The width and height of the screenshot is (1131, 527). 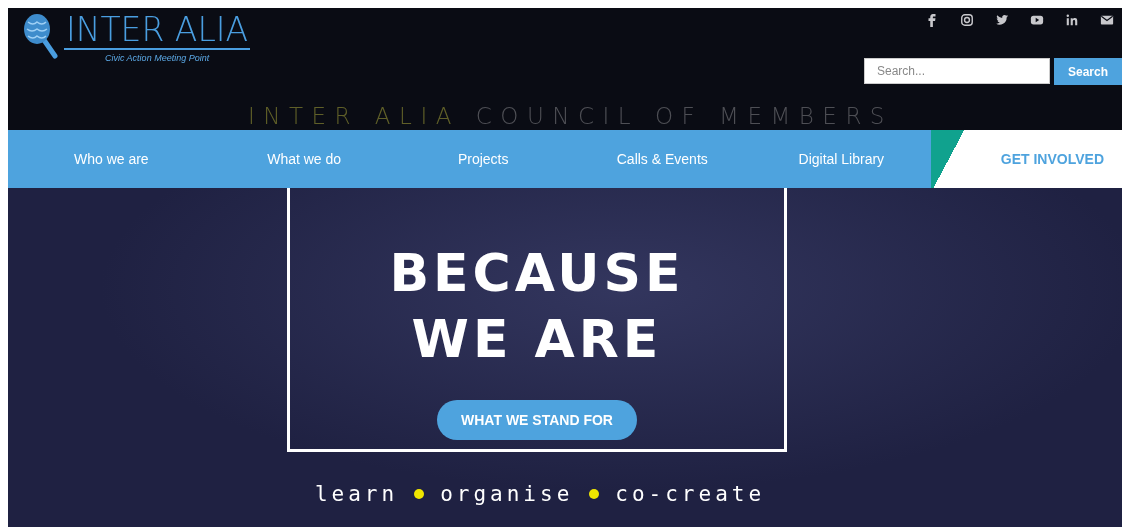 What do you see at coordinates (1002, 20) in the screenshot?
I see `twitter-icon` at bounding box center [1002, 20].